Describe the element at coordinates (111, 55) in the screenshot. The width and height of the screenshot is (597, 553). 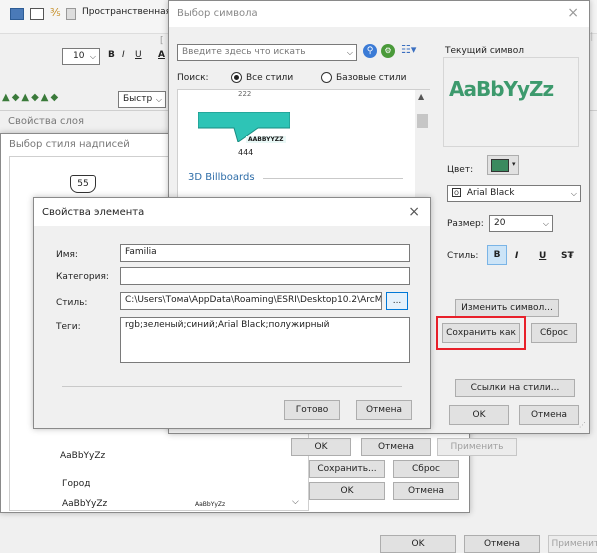
I see `bold-button: B` at that location.